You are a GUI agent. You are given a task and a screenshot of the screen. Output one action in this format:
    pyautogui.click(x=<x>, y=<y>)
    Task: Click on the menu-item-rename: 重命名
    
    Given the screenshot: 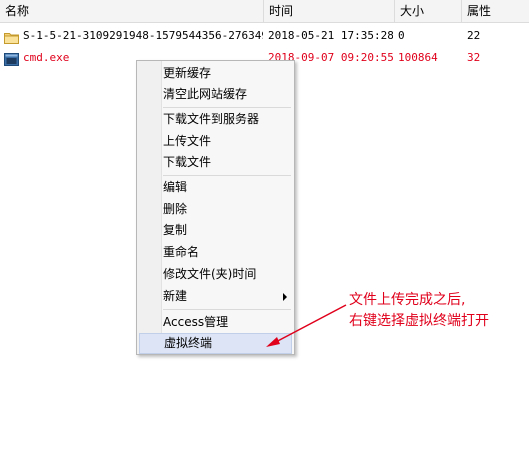 What is the action you would take?
    pyautogui.click(x=215, y=252)
    